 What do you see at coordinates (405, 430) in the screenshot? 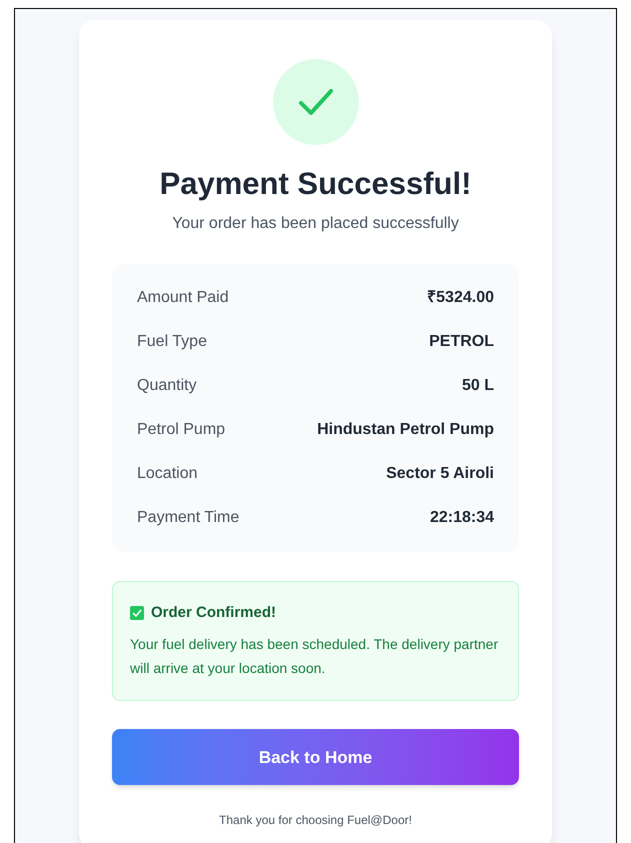
I see `detail-value: Hindustan Petrol Pump` at bounding box center [405, 430].